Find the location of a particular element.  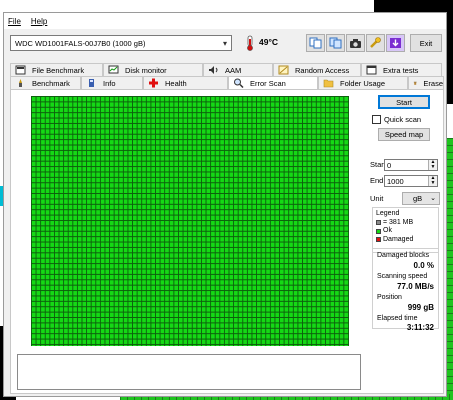

extra-tests-icon is located at coordinates (371, 70).